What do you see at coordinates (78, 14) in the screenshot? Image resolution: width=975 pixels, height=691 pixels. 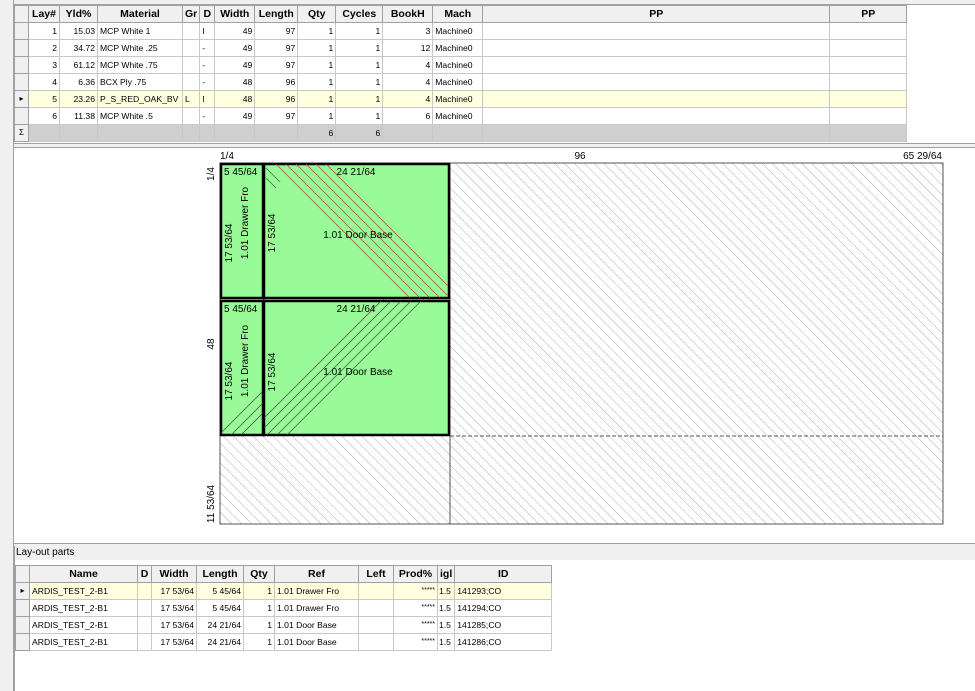 I see `col-header-yld: Yld%` at bounding box center [78, 14].